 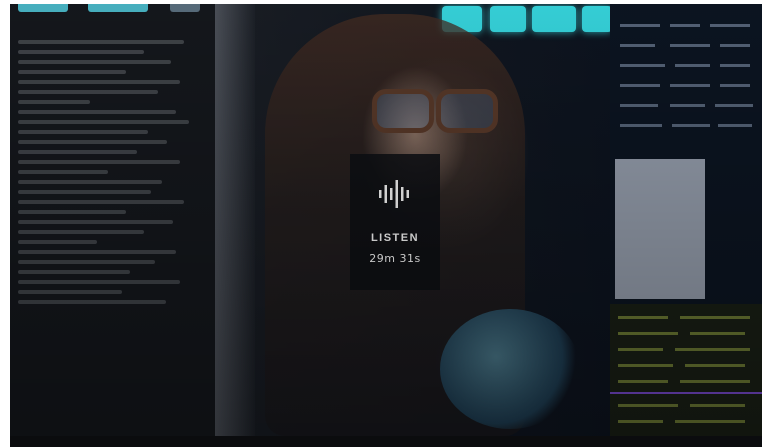 What do you see at coordinates (386, 441) in the screenshot?
I see `bottom-strip` at bounding box center [386, 441].